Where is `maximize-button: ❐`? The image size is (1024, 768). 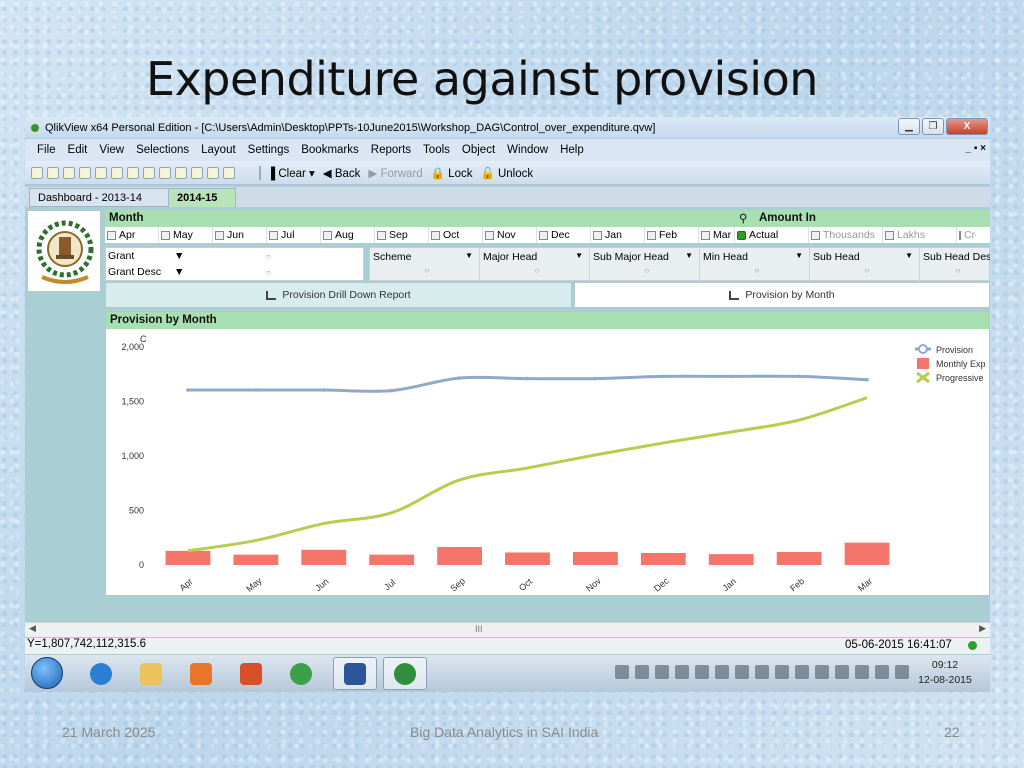 maximize-button: ❐ is located at coordinates (933, 126).